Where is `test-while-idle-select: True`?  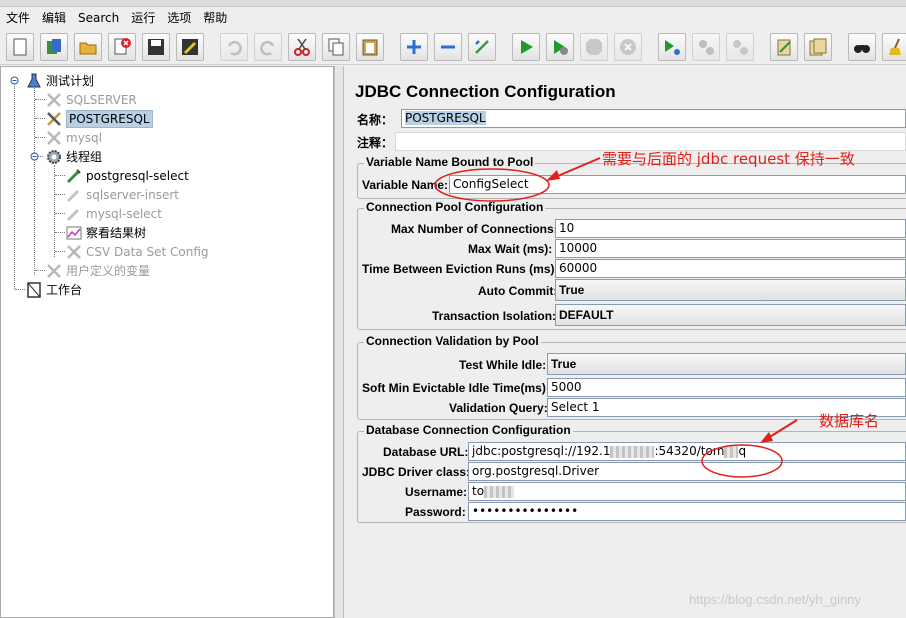
test-while-idle-select: True is located at coordinates (726, 364).